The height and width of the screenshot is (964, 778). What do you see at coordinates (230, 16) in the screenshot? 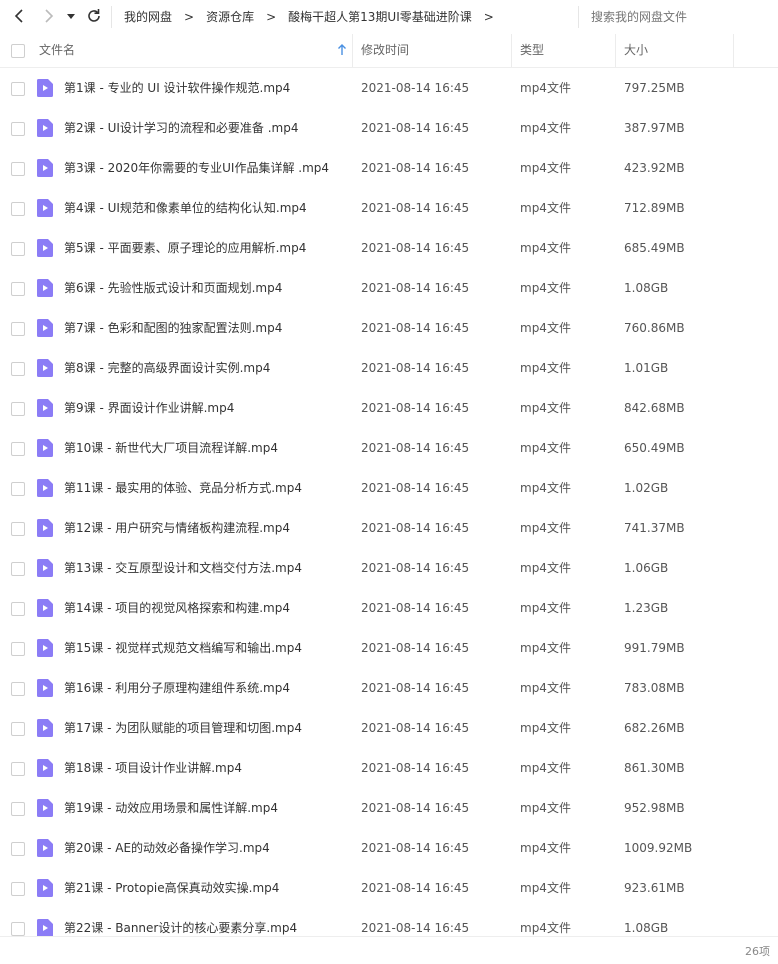
I see `breadcrumb-item: 资源仓库` at bounding box center [230, 16].